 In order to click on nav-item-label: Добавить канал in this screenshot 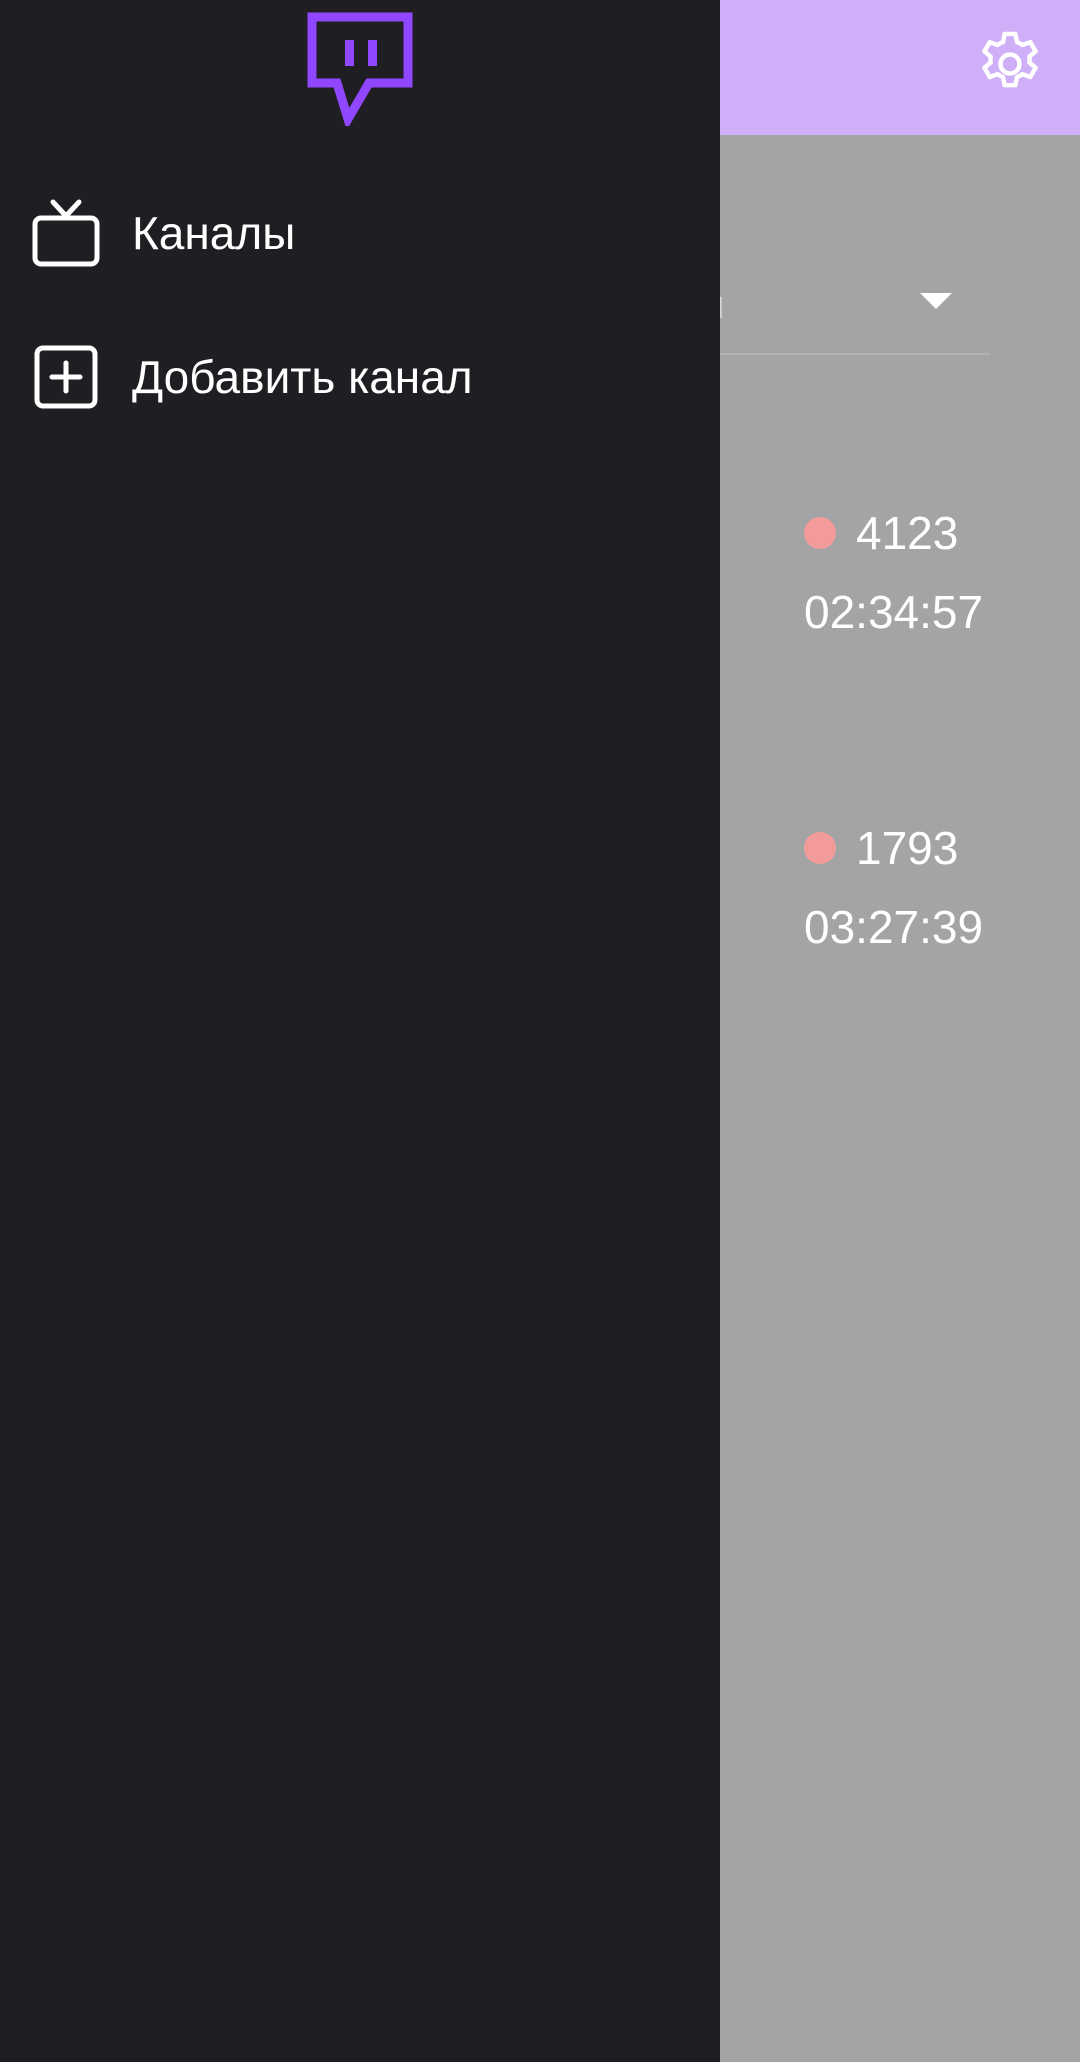, I will do `click(302, 377)`.